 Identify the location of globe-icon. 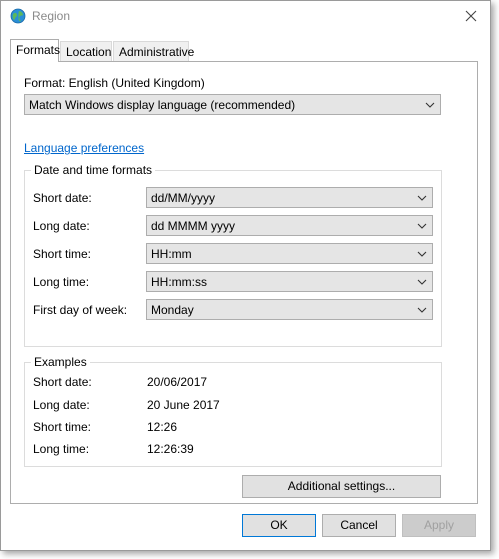
(18, 16).